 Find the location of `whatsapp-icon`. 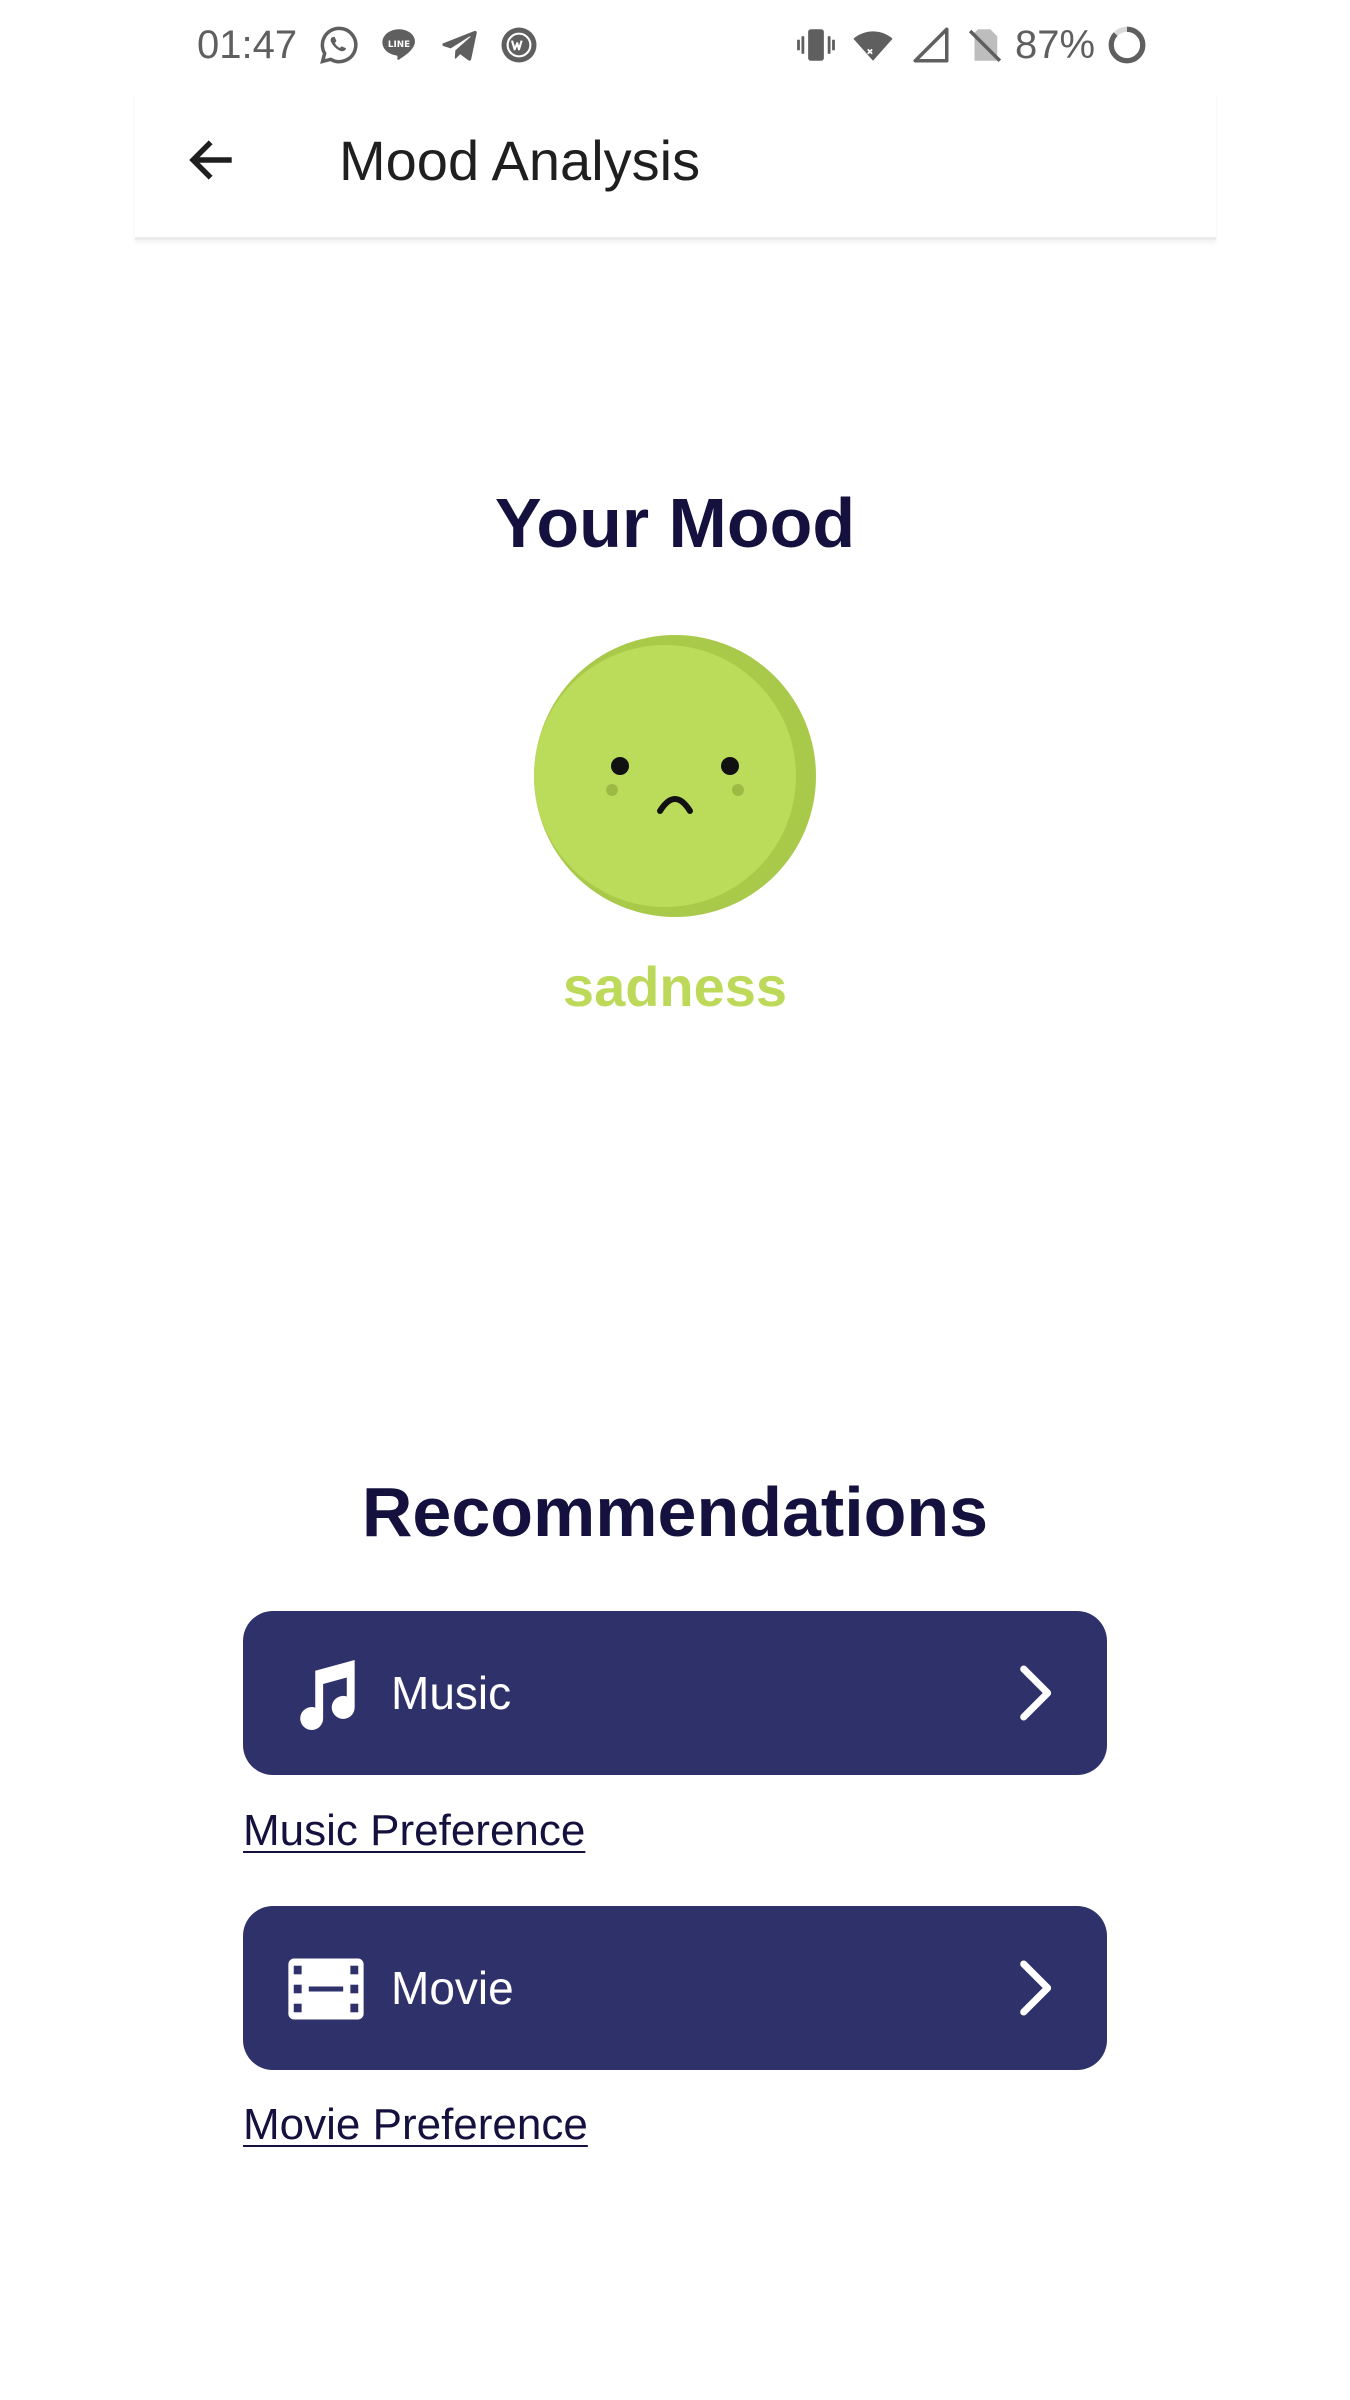

whatsapp-icon is located at coordinates (339, 45).